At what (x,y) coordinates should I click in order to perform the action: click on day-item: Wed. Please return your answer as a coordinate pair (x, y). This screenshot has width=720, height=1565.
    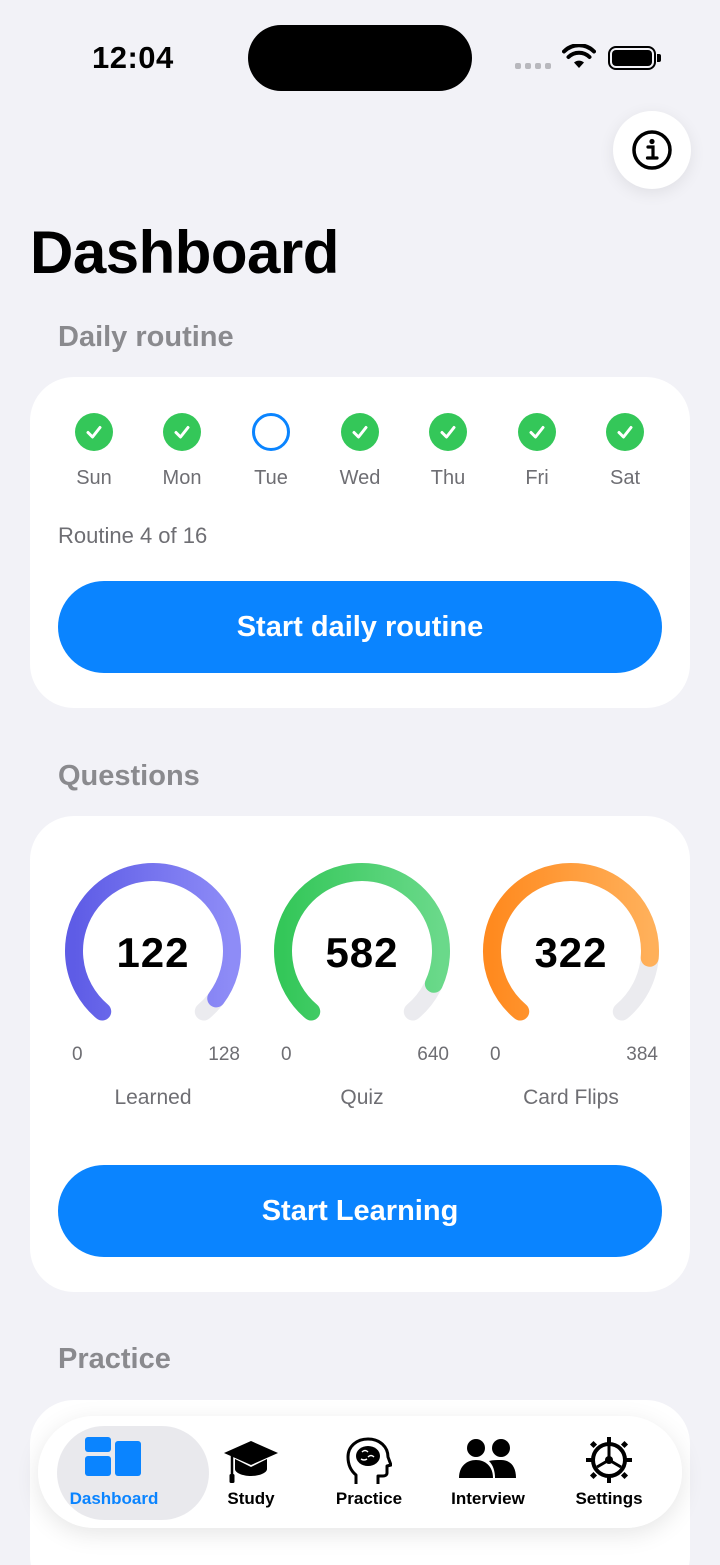
    Looking at the image, I should click on (360, 451).